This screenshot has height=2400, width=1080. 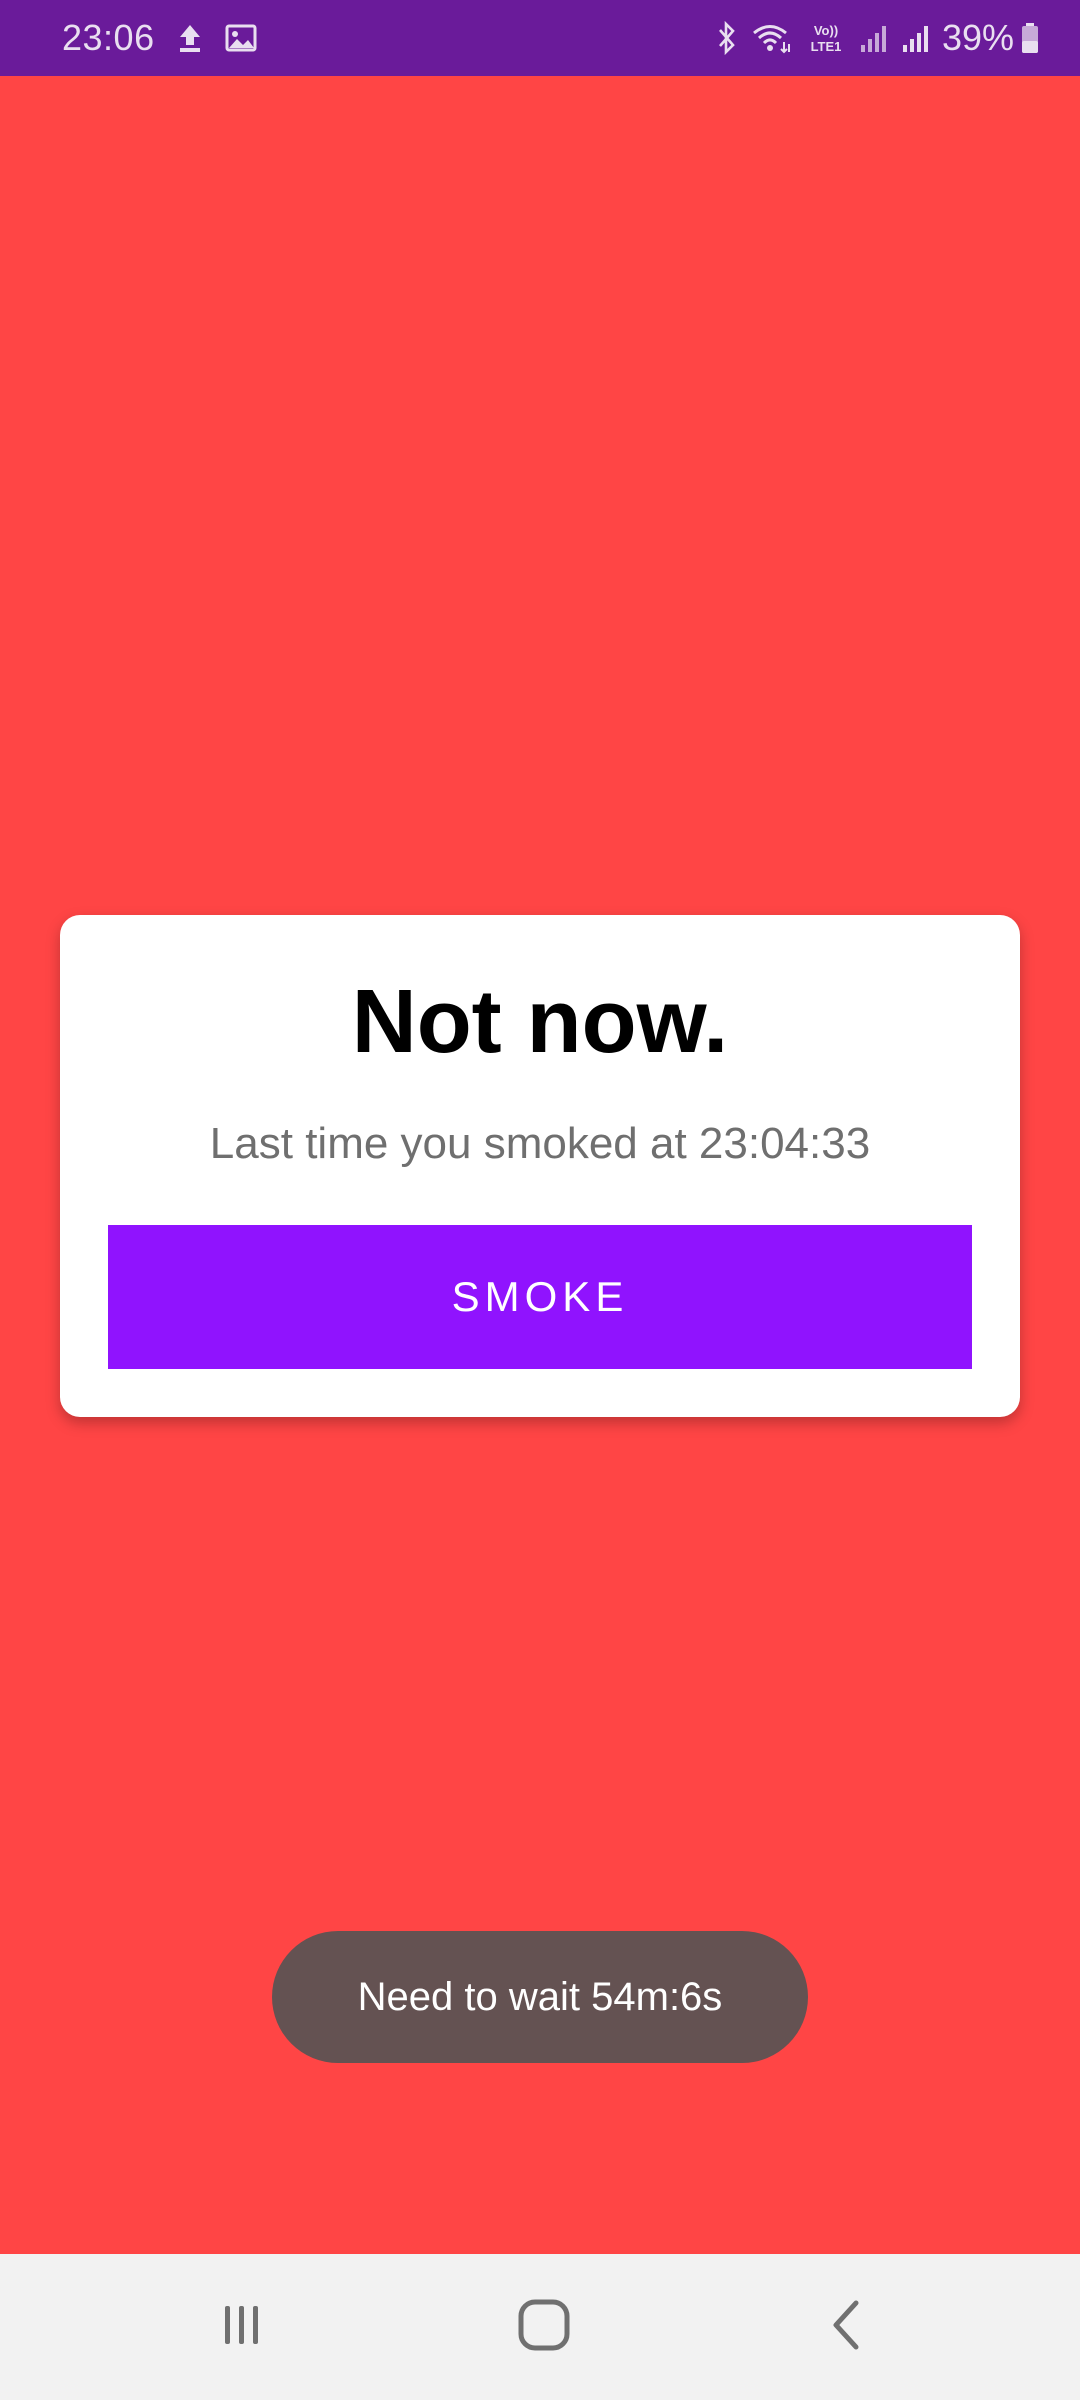 What do you see at coordinates (1030, 38) in the screenshot?
I see `battery-icon` at bounding box center [1030, 38].